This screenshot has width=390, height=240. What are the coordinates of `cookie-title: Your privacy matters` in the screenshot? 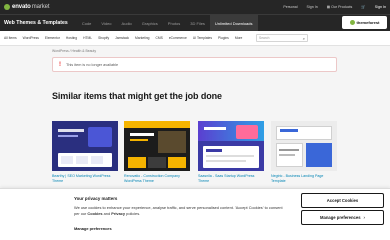 It's located at (96, 198).